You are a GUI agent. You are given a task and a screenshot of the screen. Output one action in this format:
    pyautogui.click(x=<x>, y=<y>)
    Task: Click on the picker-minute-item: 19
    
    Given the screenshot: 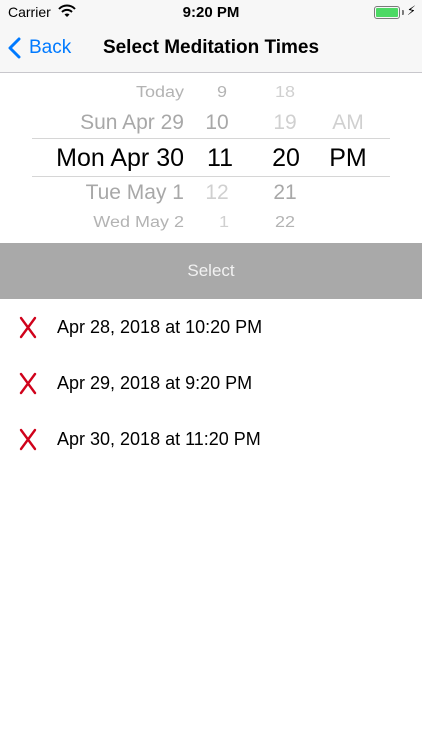 What is the action you would take?
    pyautogui.click(x=284, y=123)
    